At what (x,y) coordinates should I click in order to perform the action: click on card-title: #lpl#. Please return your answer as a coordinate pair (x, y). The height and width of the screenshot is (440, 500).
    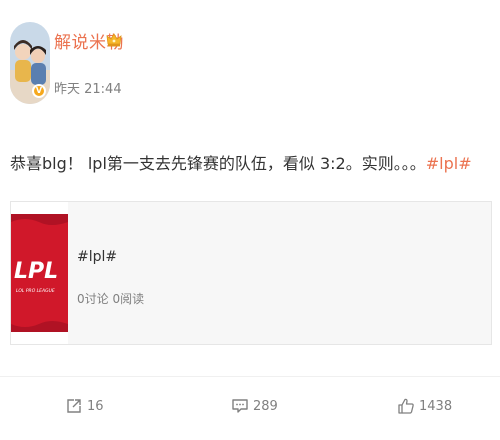
    Looking at the image, I should click on (97, 257).